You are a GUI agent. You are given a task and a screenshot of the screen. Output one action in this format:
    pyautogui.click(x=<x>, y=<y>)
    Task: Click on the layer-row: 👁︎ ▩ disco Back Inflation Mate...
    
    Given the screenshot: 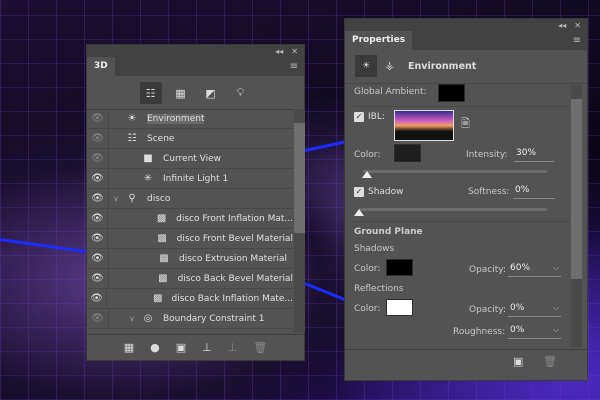 What is the action you would take?
    pyautogui.click(x=190, y=299)
    